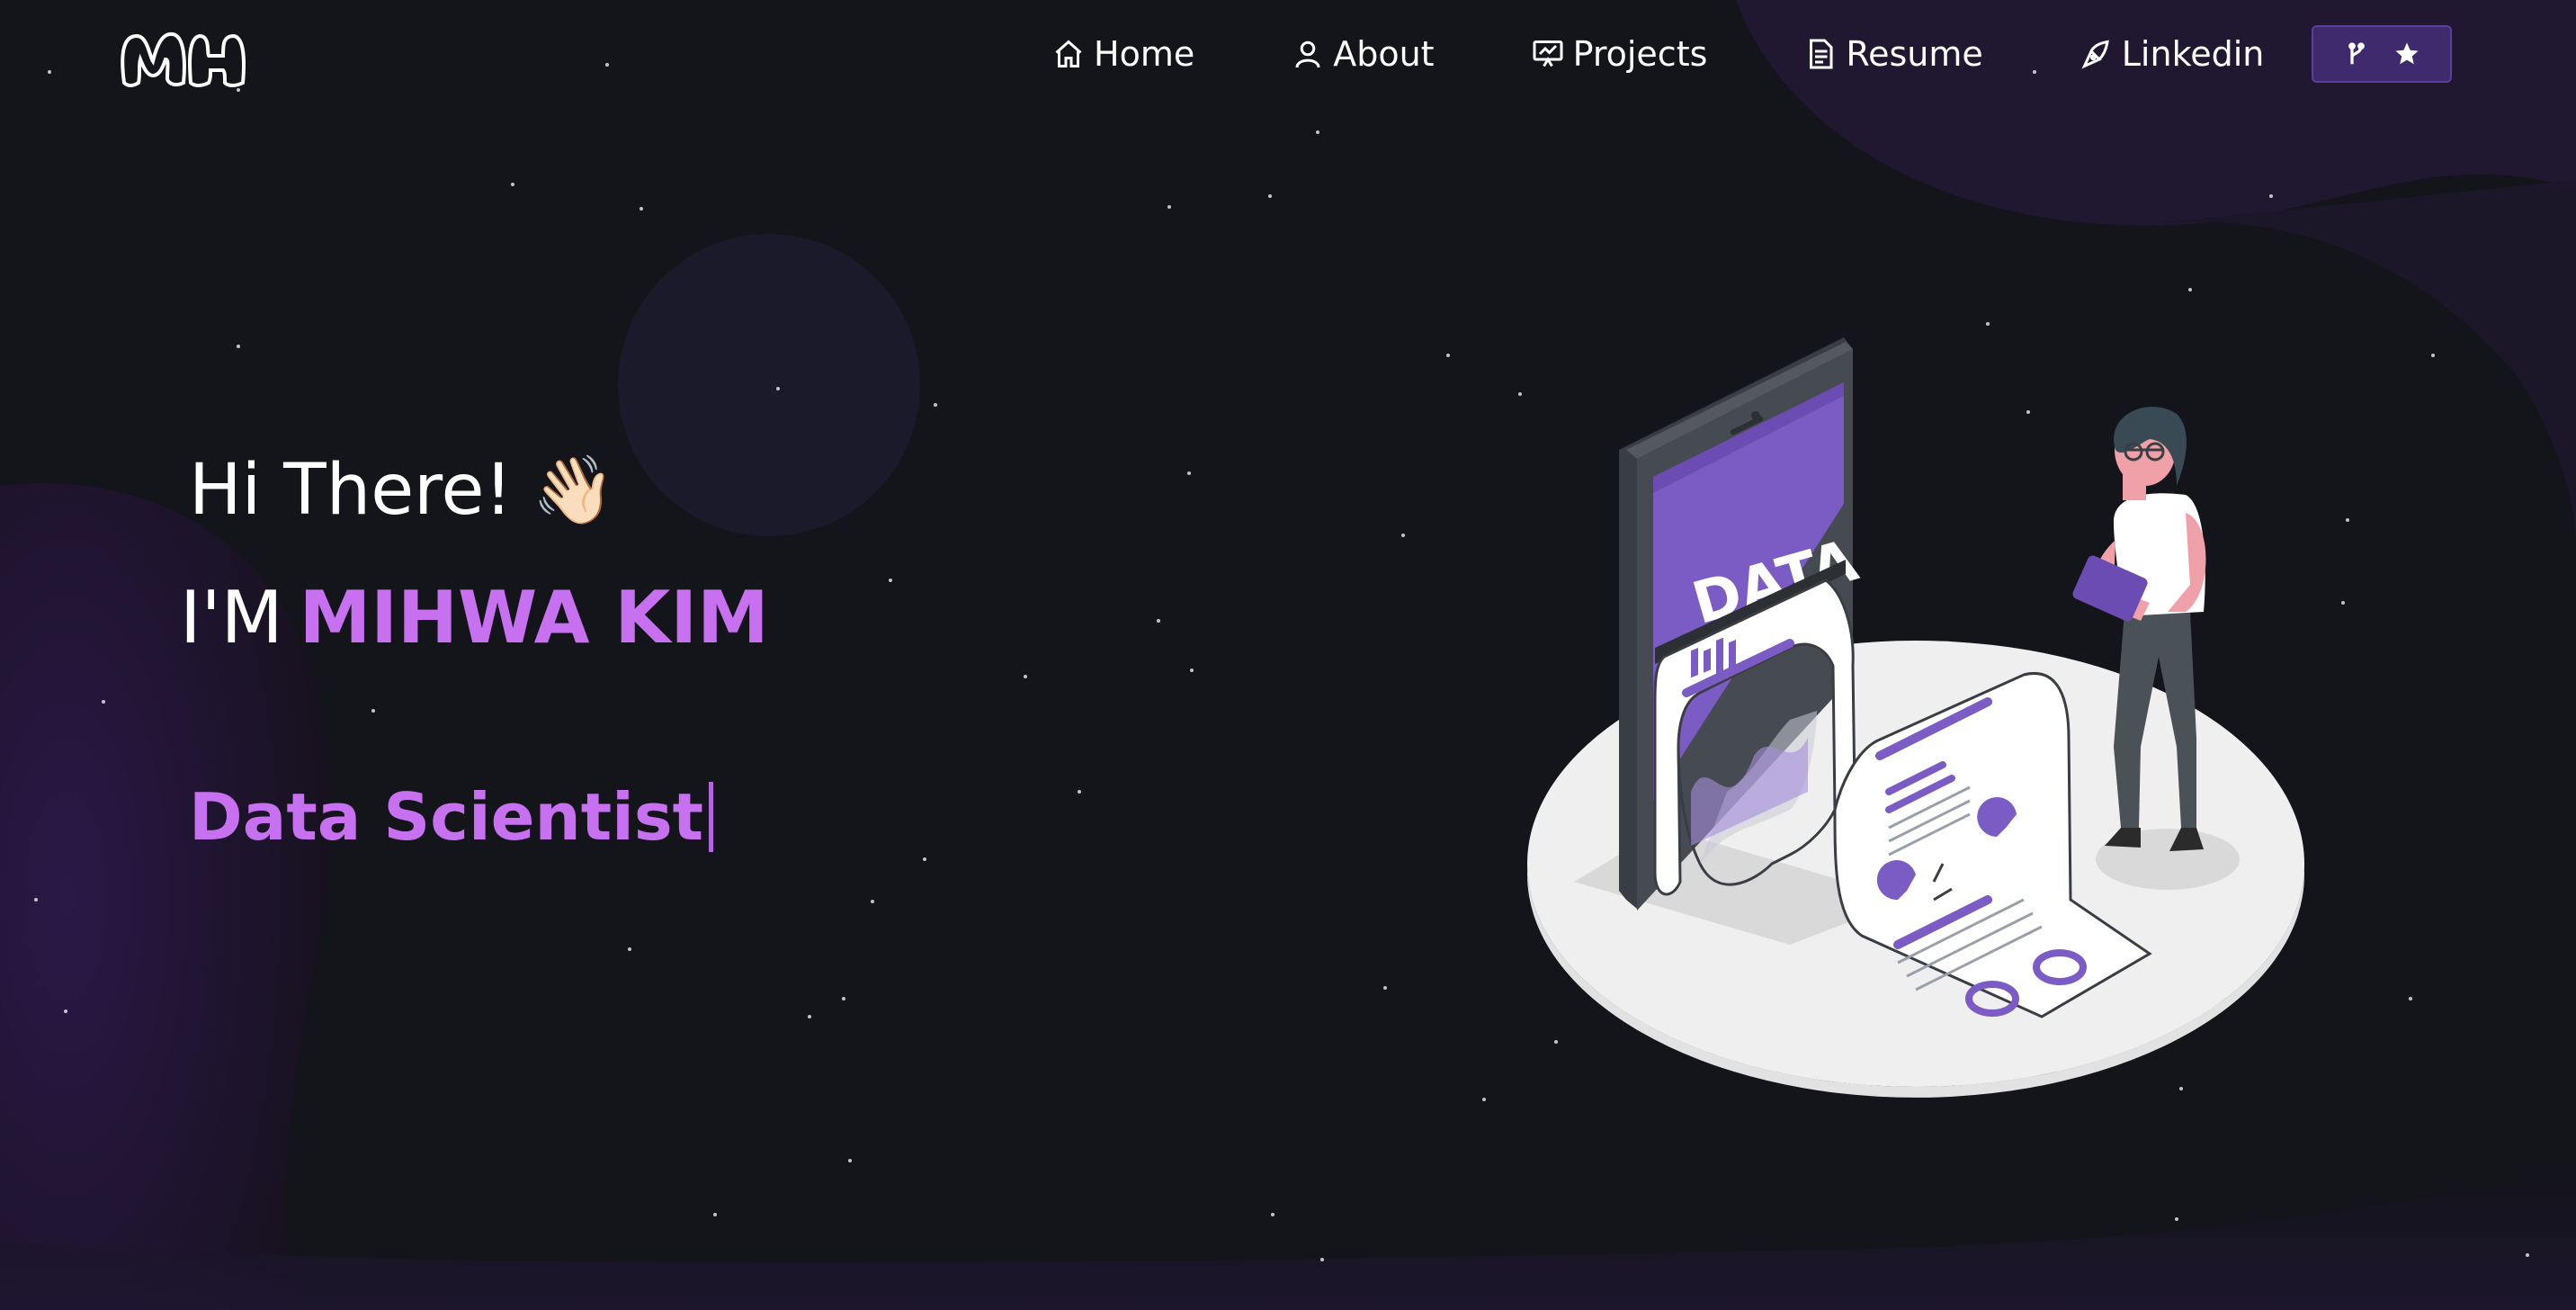 Image resolution: width=2576 pixels, height=1310 pixels. I want to click on greeting-heading: Hi There! 👋🏻, so click(402, 490).